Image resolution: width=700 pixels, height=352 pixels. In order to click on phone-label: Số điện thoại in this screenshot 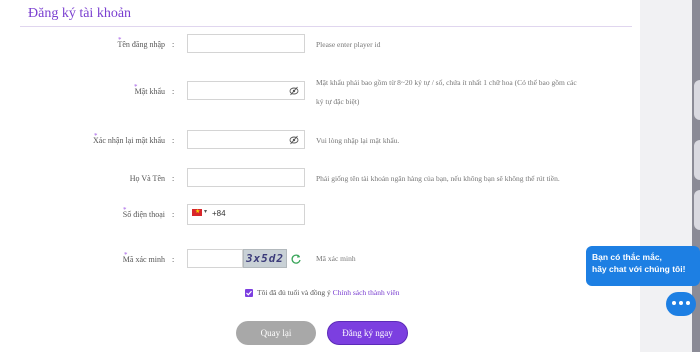, I will do `click(143, 214)`.